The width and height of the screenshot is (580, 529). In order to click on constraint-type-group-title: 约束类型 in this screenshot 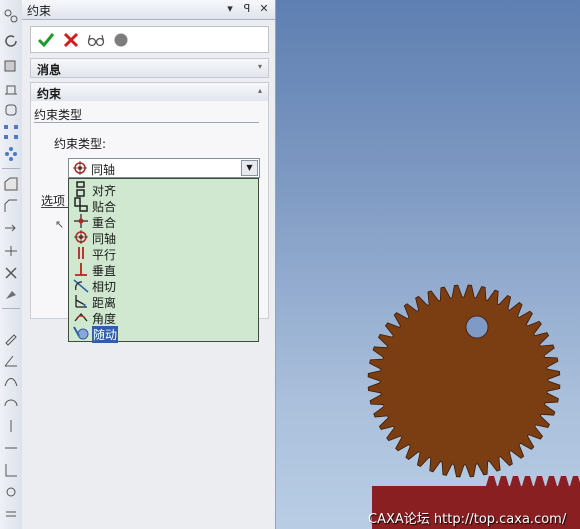, I will do `click(58, 115)`.